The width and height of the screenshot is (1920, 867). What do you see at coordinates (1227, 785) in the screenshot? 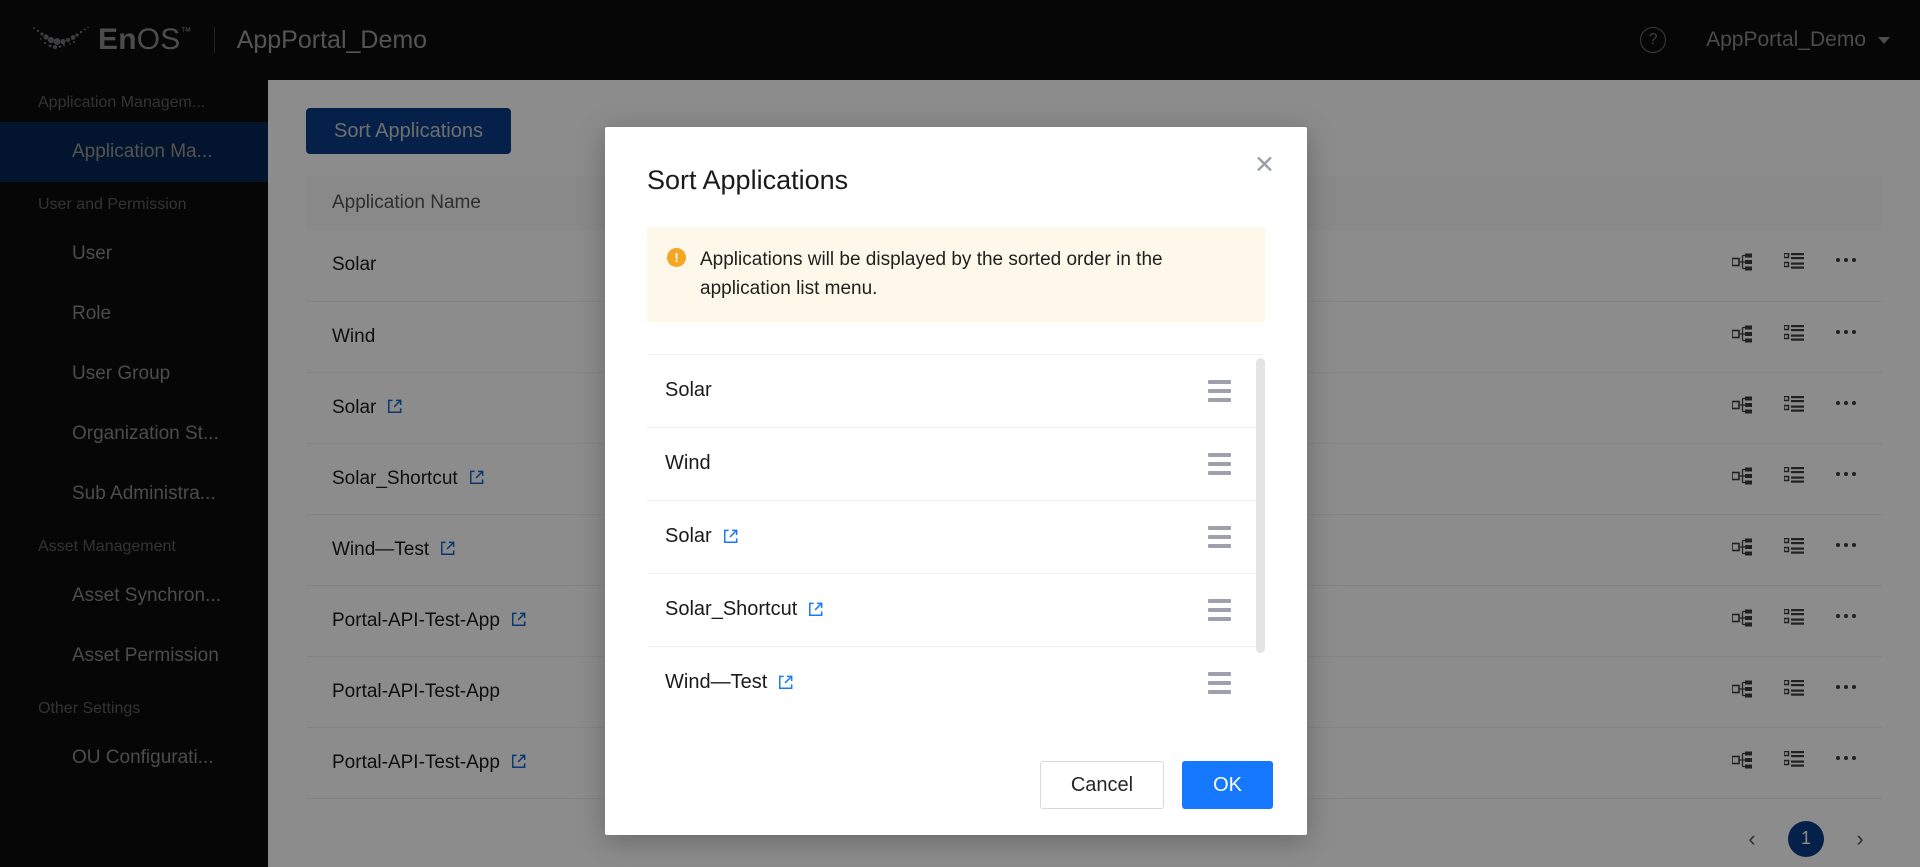
I see `ok-button: OK` at bounding box center [1227, 785].